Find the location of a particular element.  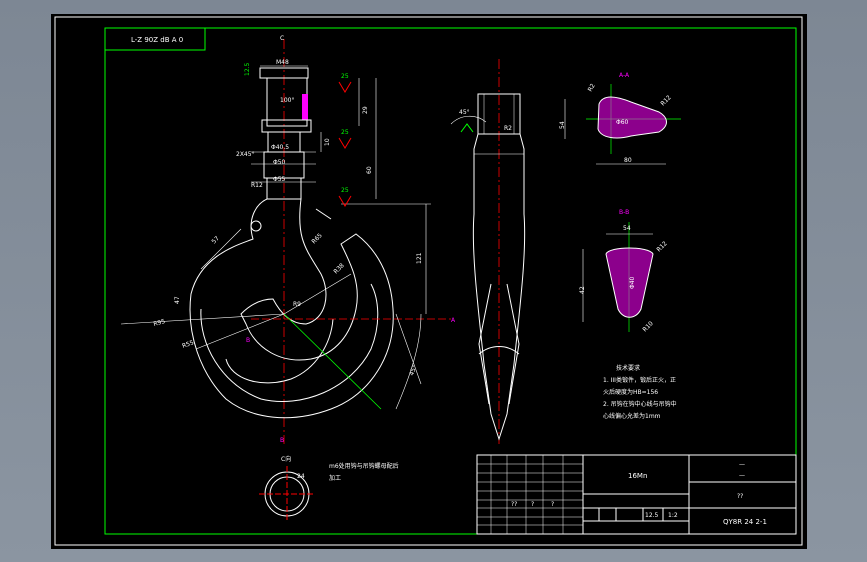

dim-121: 121 is located at coordinates (419, 258).